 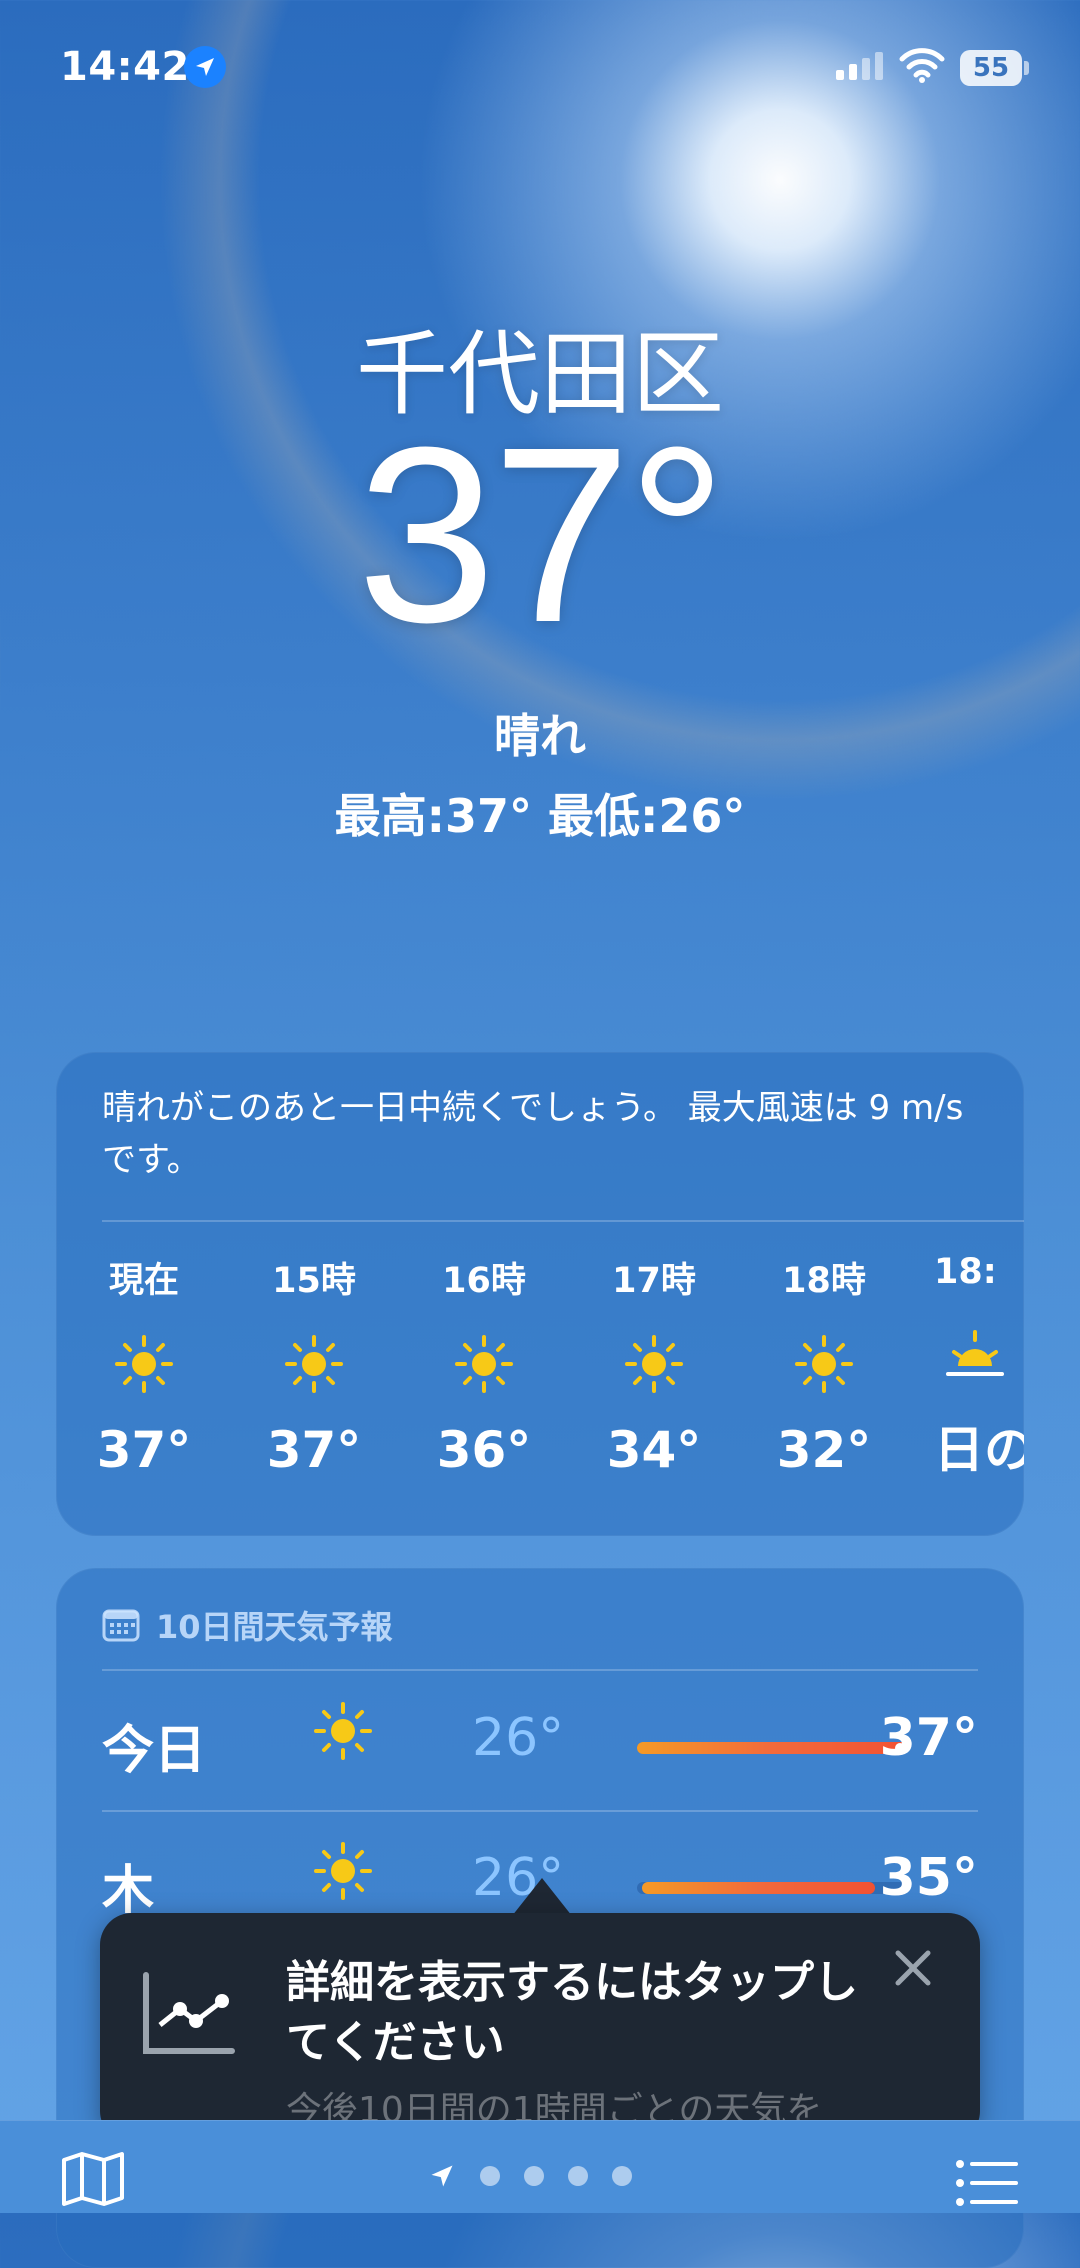 What do you see at coordinates (824, 1281) in the screenshot?
I see `hour-label: 18時` at bounding box center [824, 1281].